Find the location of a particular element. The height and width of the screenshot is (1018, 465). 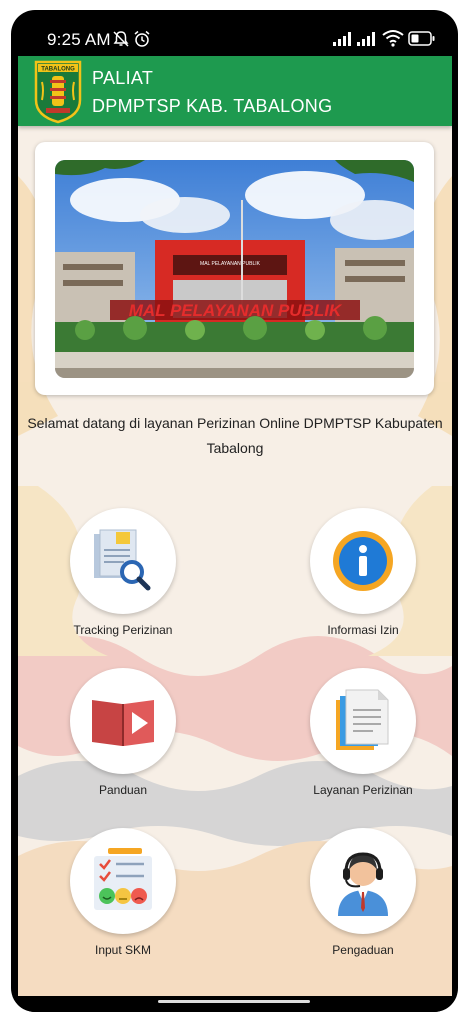

home-indicator is located at coordinates (234, 1001).